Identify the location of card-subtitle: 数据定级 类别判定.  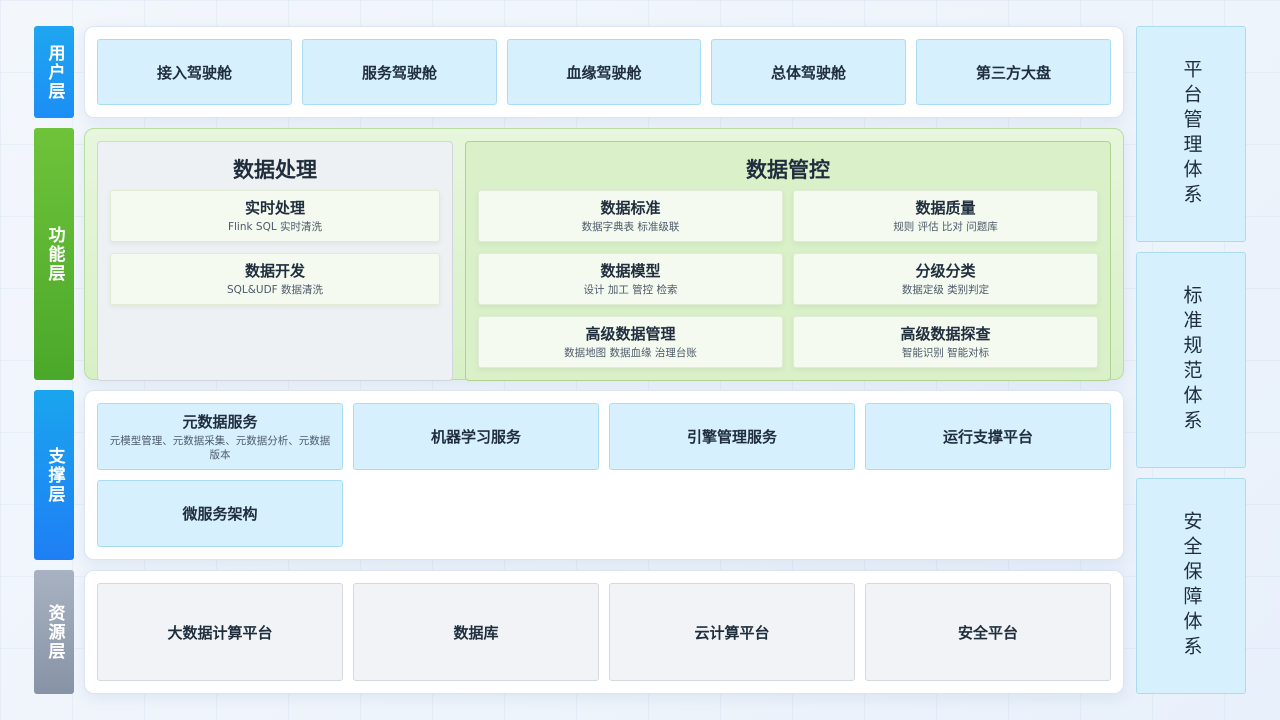
(945, 290).